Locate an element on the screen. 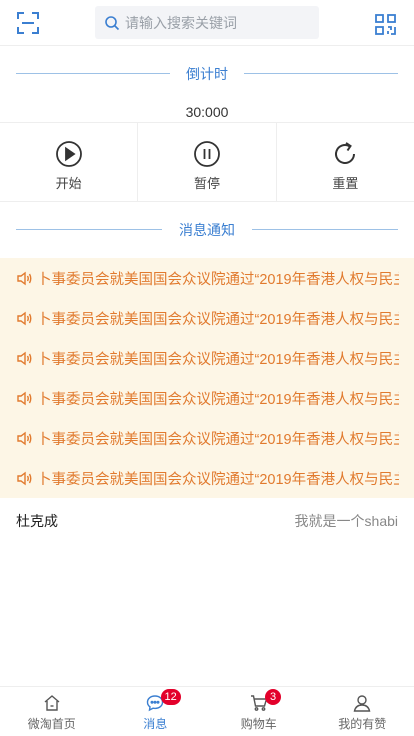  tab-home: 微淘首页 is located at coordinates (52, 711).